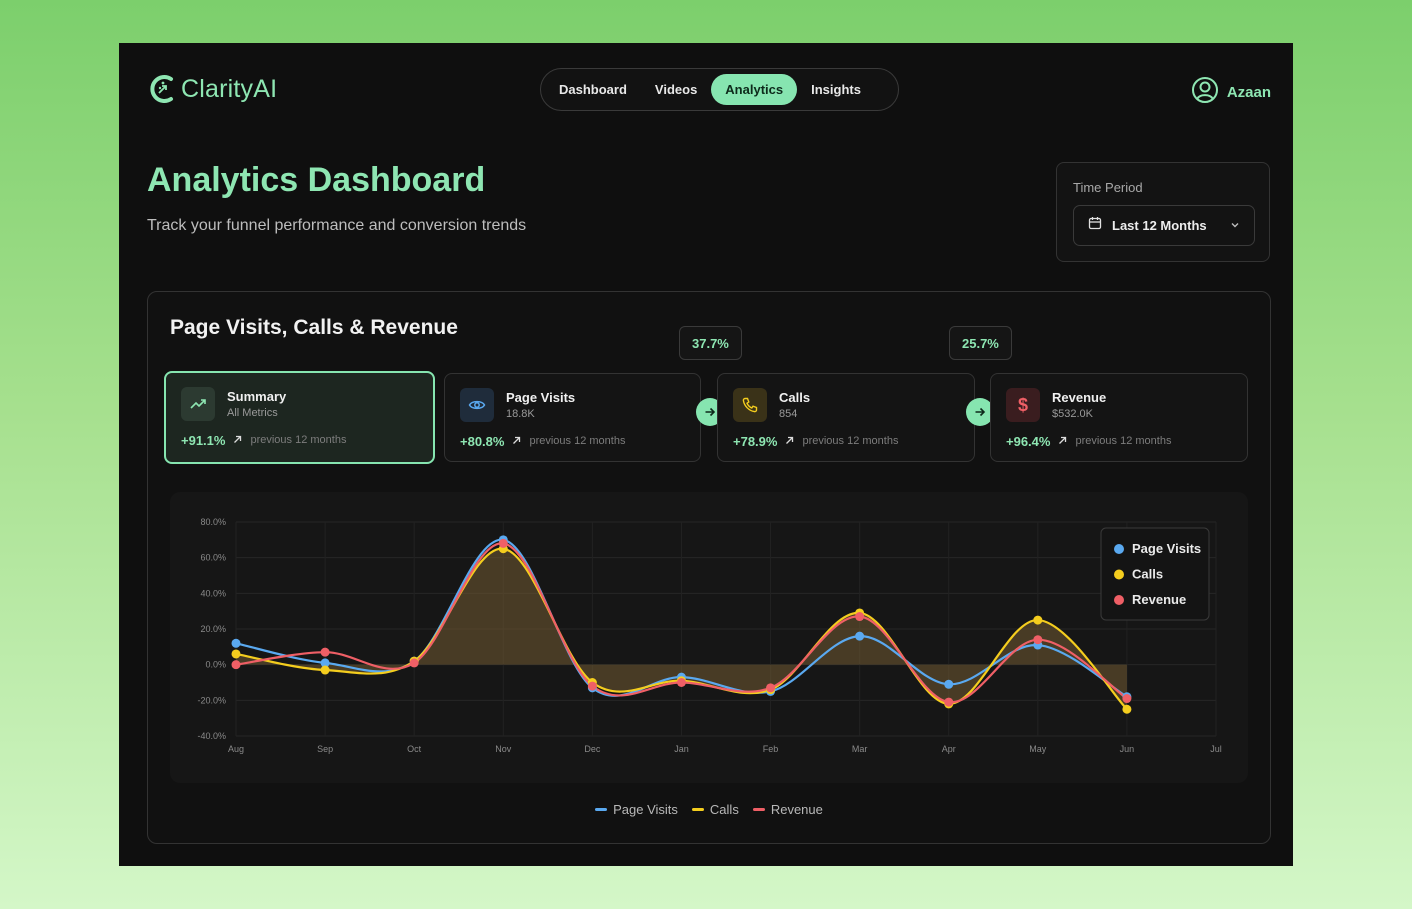 This screenshot has height=909, width=1412. Describe the element at coordinates (211, 736) in the screenshot. I see `y-tick-label: -40.0%` at that location.